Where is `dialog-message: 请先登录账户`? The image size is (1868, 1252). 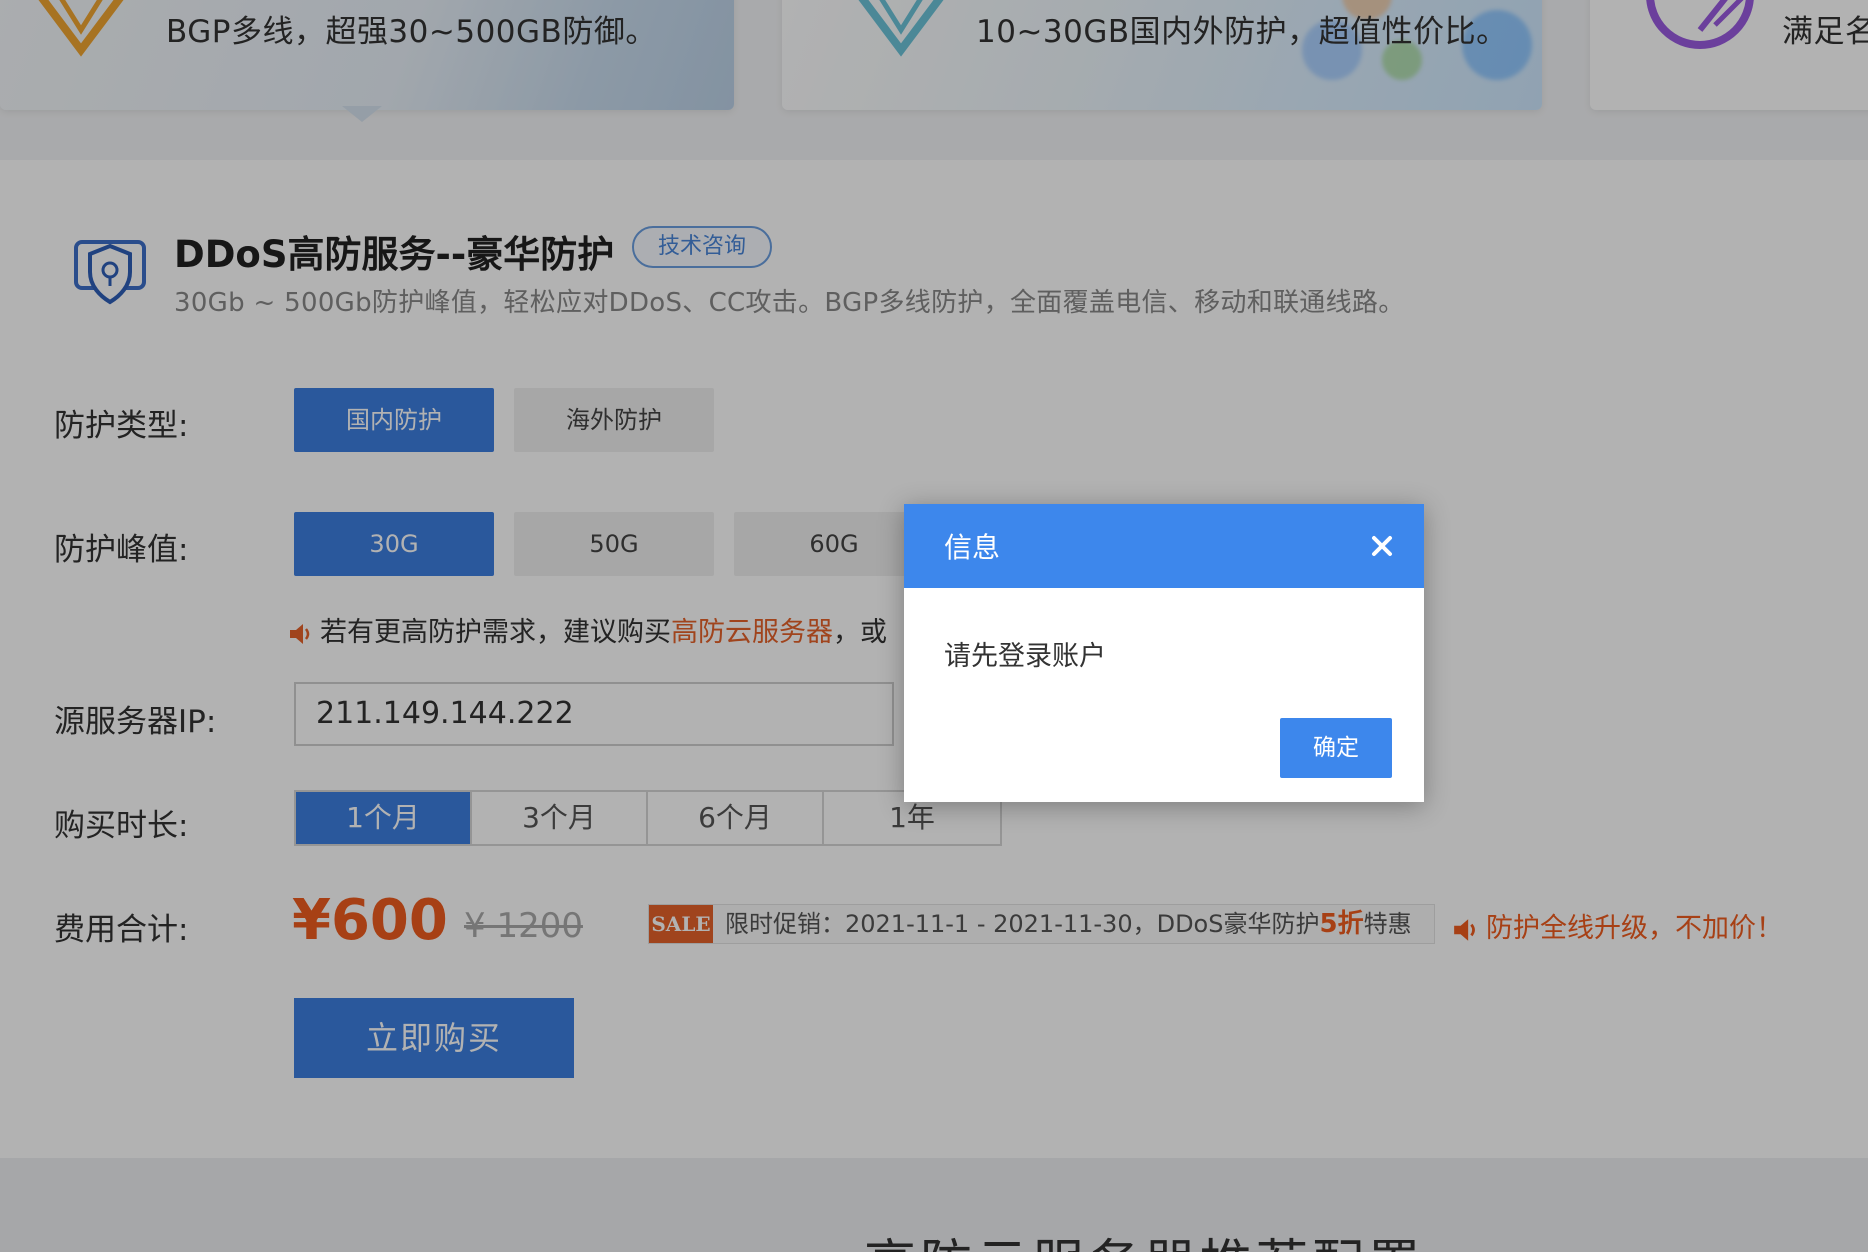 dialog-message: 请先登录账户 is located at coordinates (1025, 656).